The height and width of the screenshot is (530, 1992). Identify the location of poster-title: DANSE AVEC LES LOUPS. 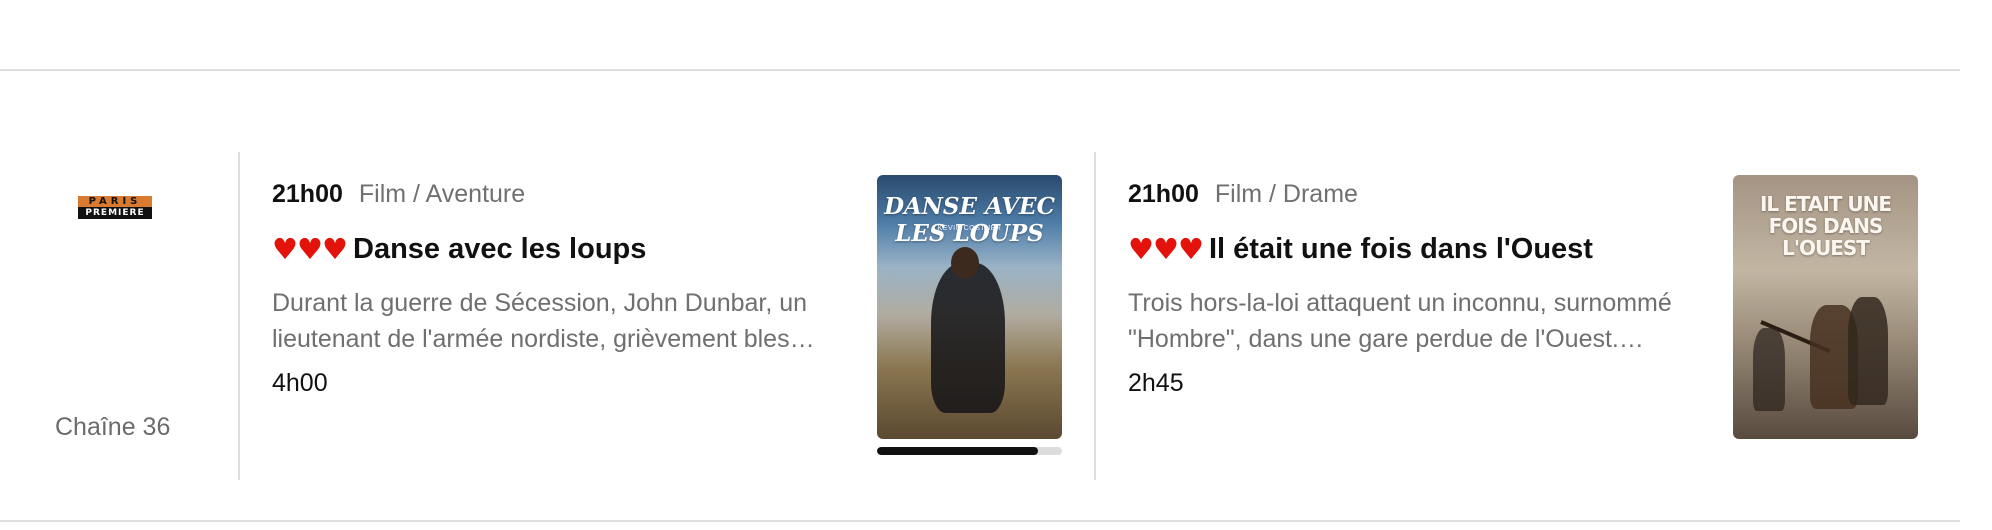
(969, 220).